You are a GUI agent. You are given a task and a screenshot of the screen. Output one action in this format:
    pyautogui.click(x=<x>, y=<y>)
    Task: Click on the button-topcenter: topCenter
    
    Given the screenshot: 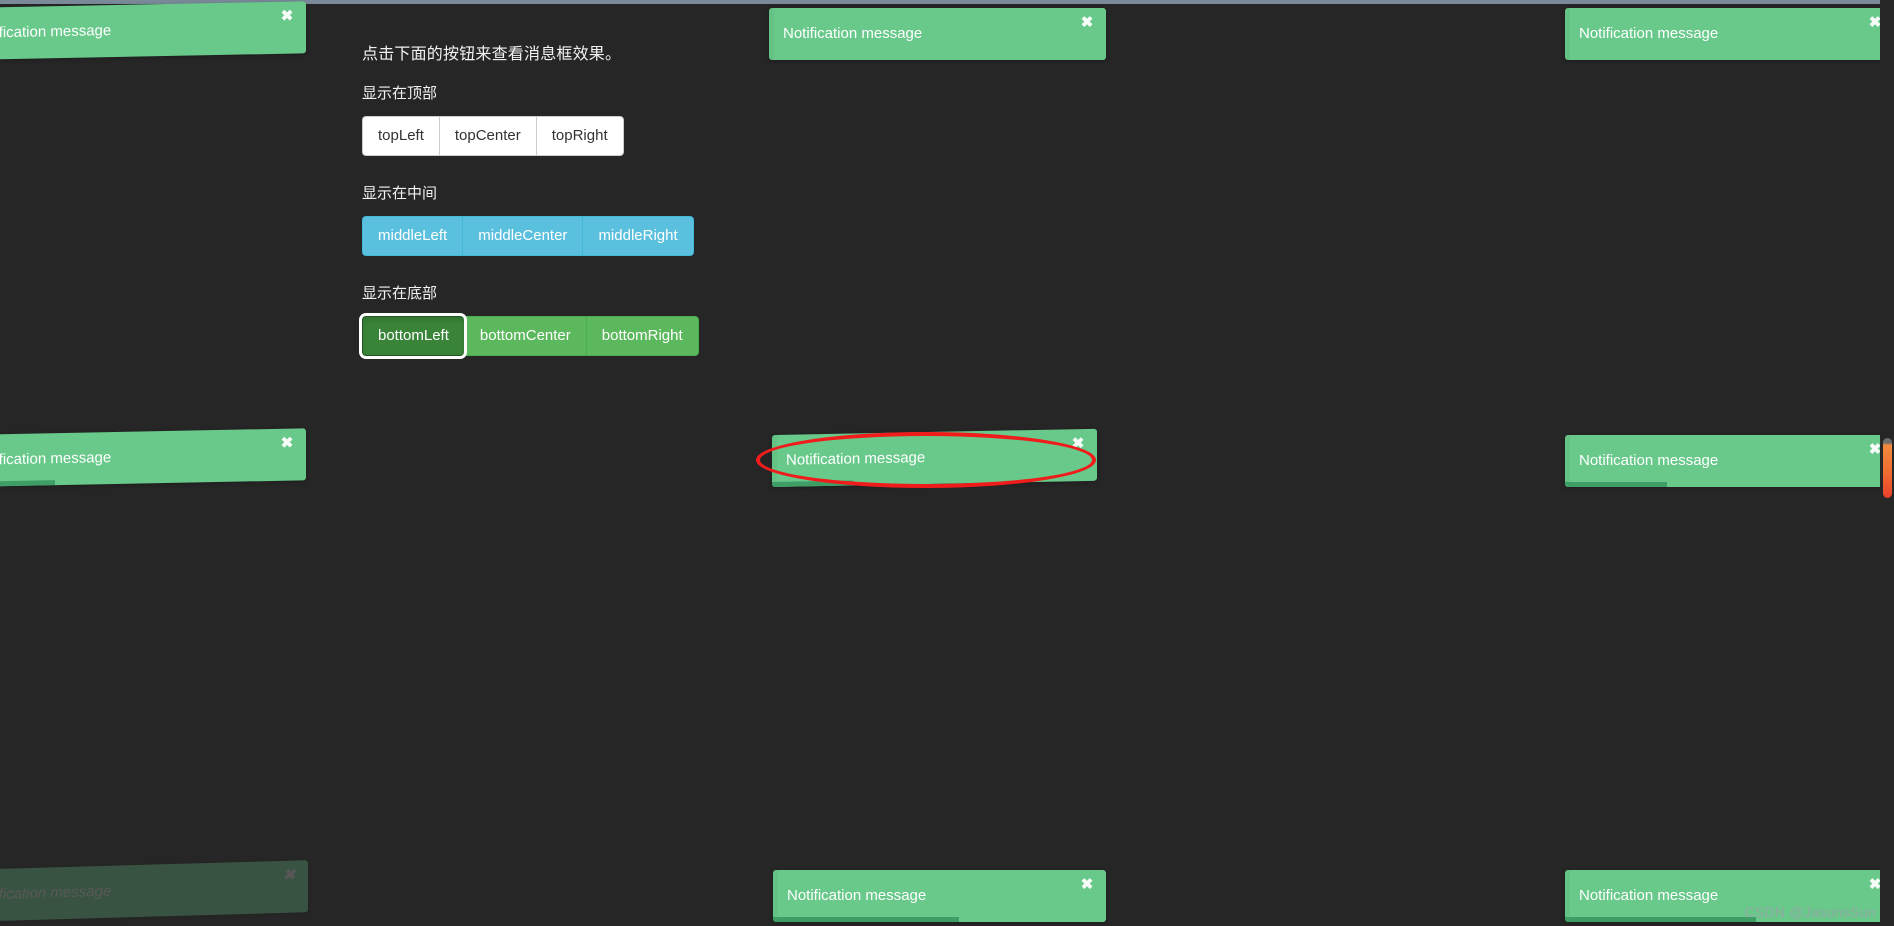 What is the action you would take?
    pyautogui.click(x=487, y=136)
    